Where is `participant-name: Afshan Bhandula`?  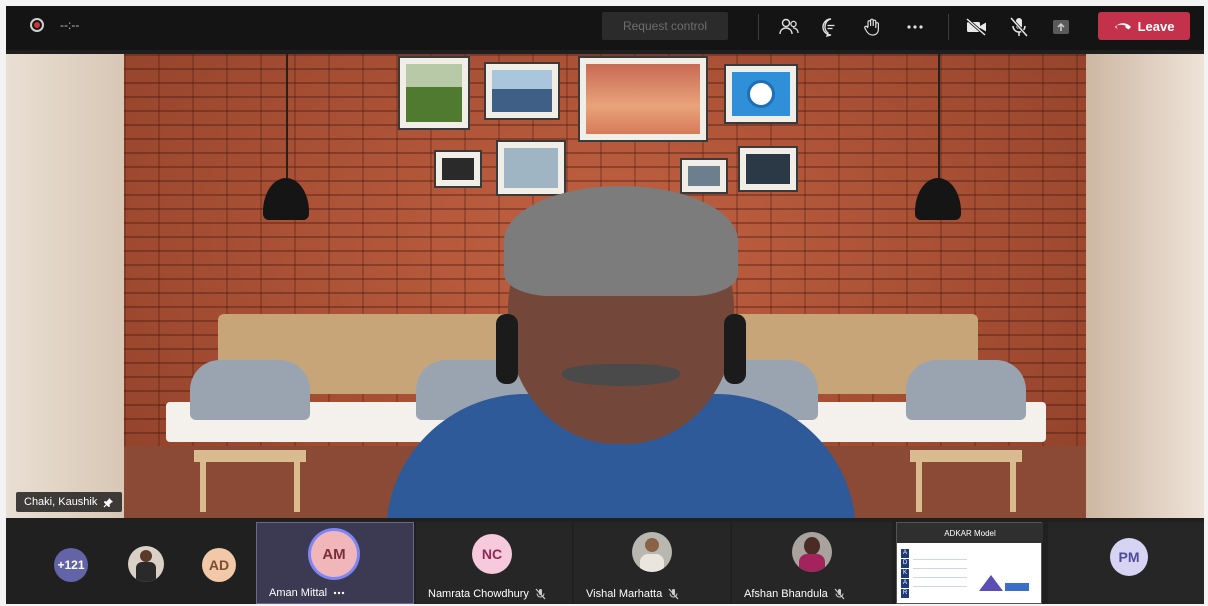
participant-name: Afshan Bhandula is located at coordinates (786, 594).